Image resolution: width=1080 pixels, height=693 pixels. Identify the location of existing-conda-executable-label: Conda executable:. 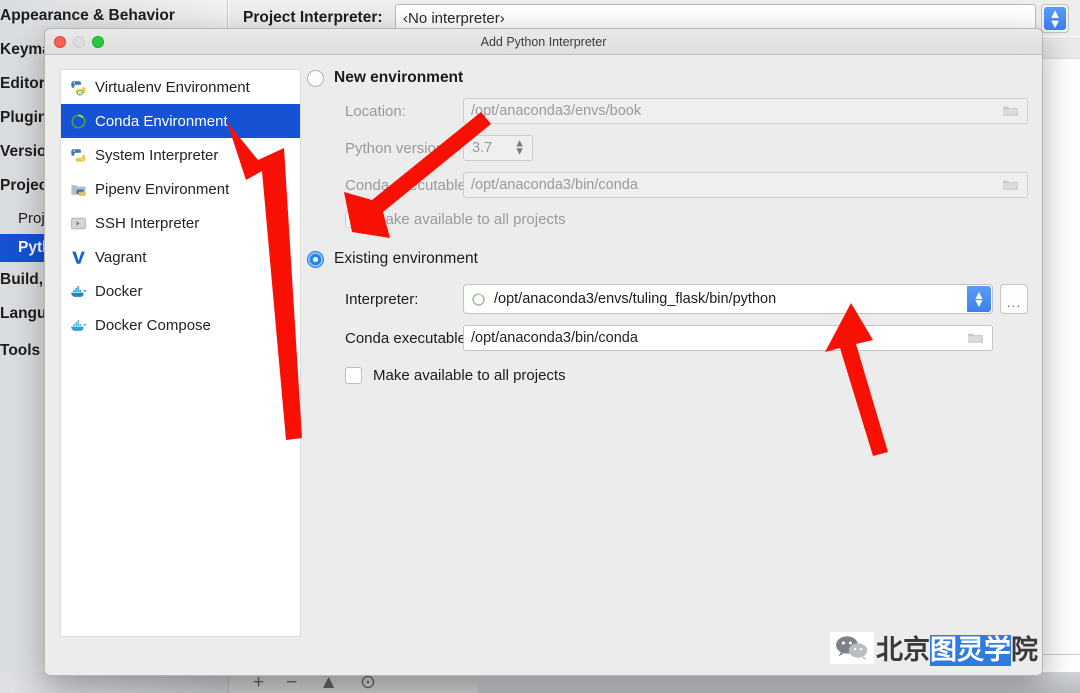
(408, 338).